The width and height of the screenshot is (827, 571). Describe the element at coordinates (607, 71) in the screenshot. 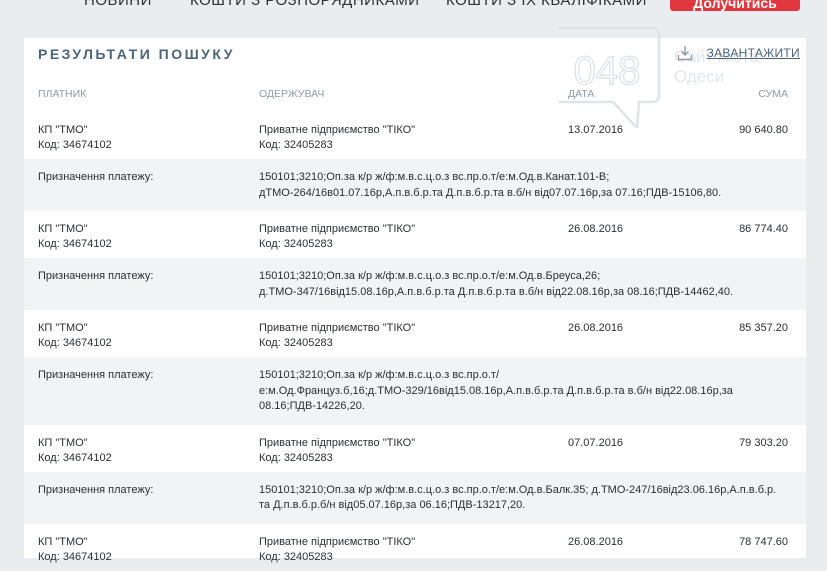

I see `watermark-number: 048` at that location.